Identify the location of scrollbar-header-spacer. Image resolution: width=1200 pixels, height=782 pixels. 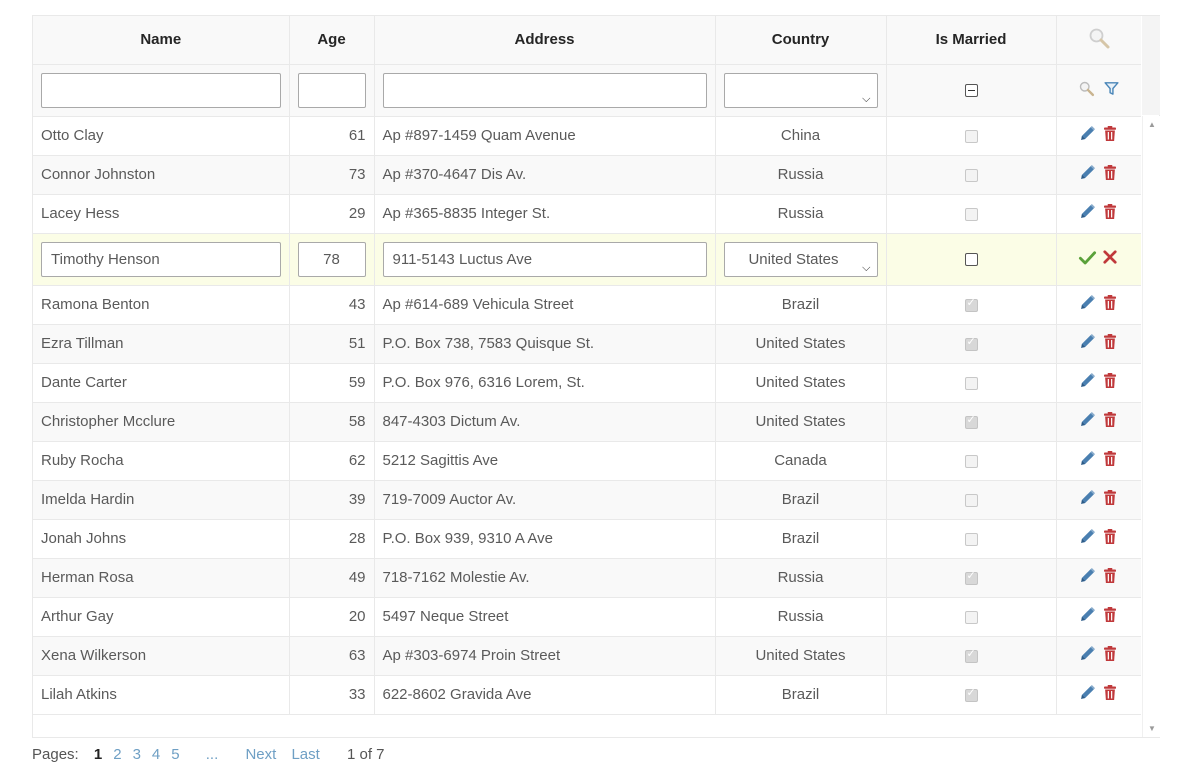
(1151, 65).